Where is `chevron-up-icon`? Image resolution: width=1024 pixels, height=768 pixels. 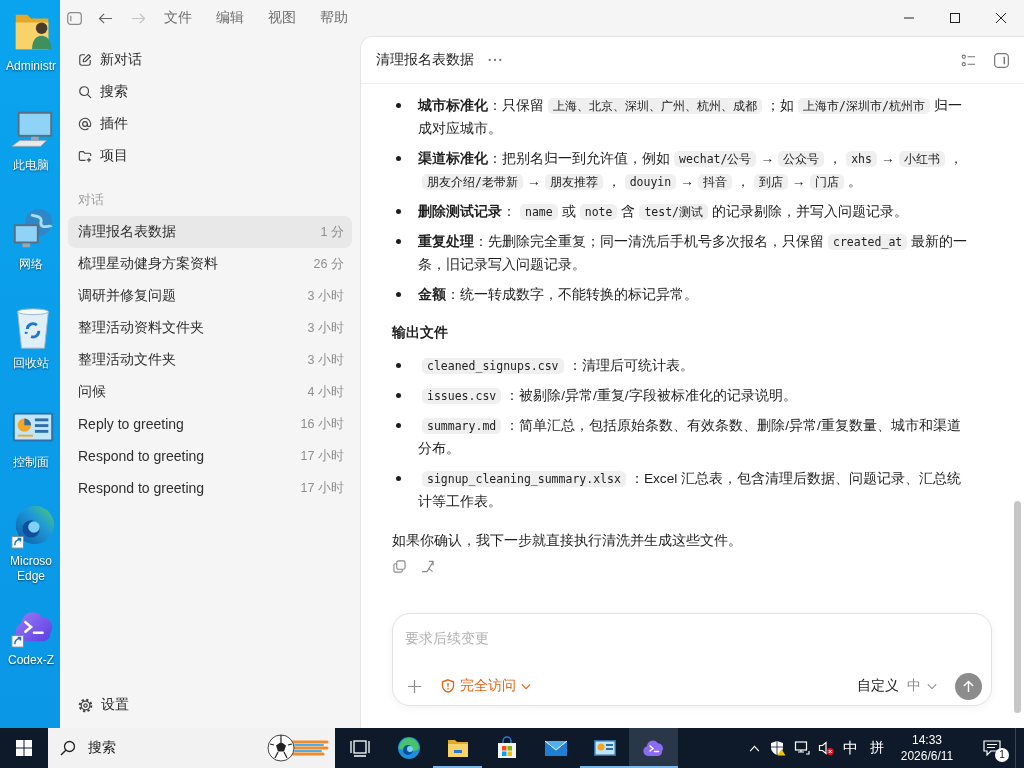
chevron-up-icon is located at coordinates (754, 748).